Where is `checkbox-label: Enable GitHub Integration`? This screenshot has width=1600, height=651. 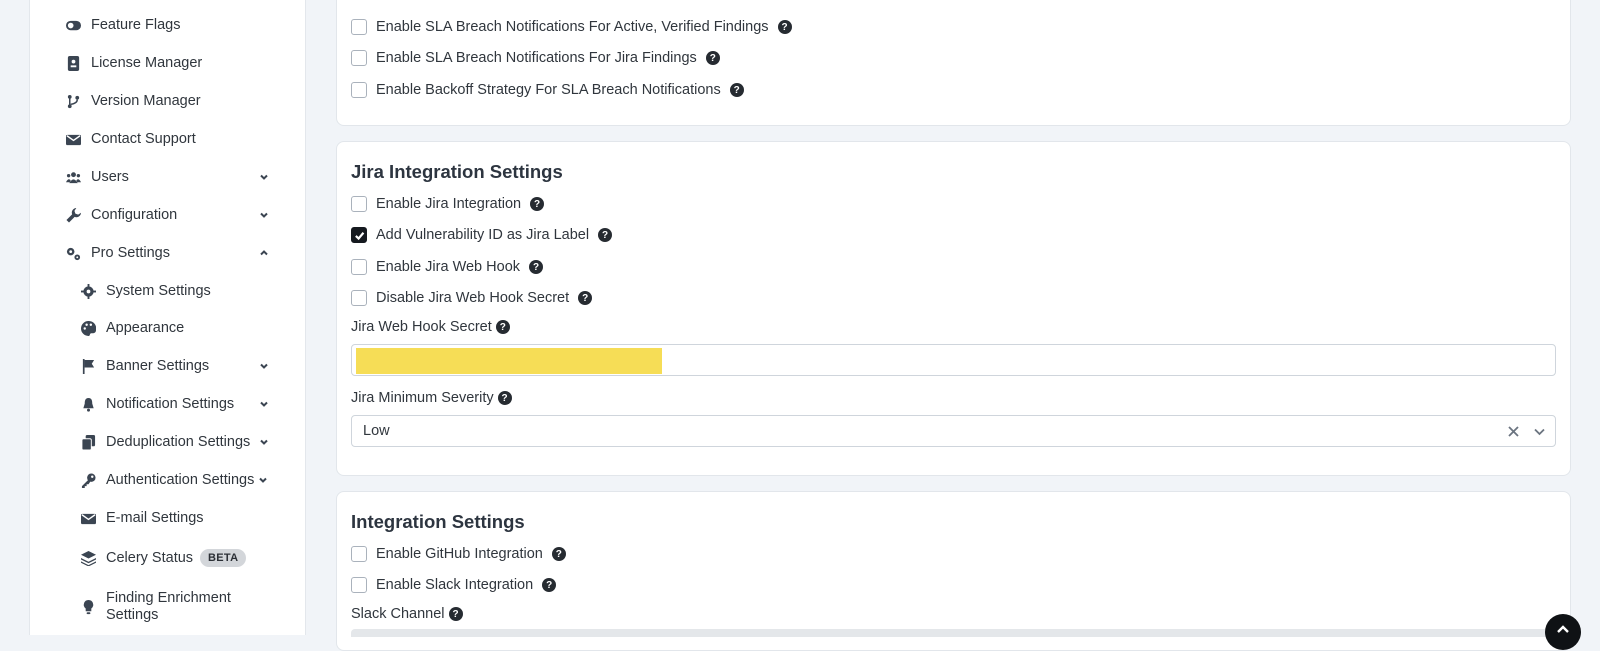
checkbox-label: Enable GitHub Integration is located at coordinates (459, 554).